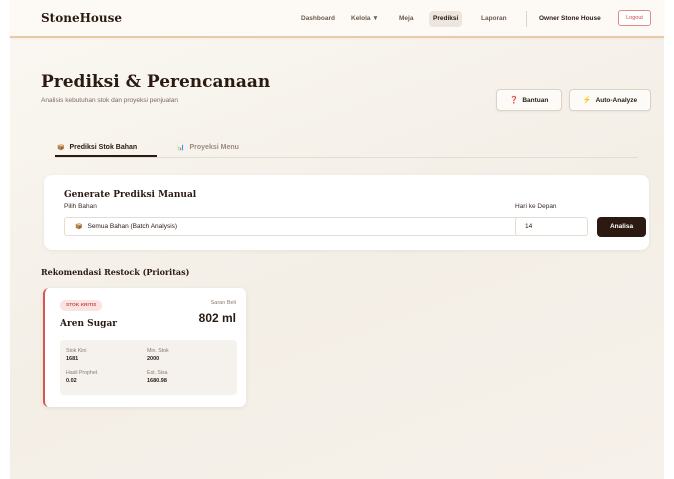 The height and width of the screenshot is (479, 674). Describe the element at coordinates (157, 381) in the screenshot. I see `est-sisa-value: 1680.98` at that location.